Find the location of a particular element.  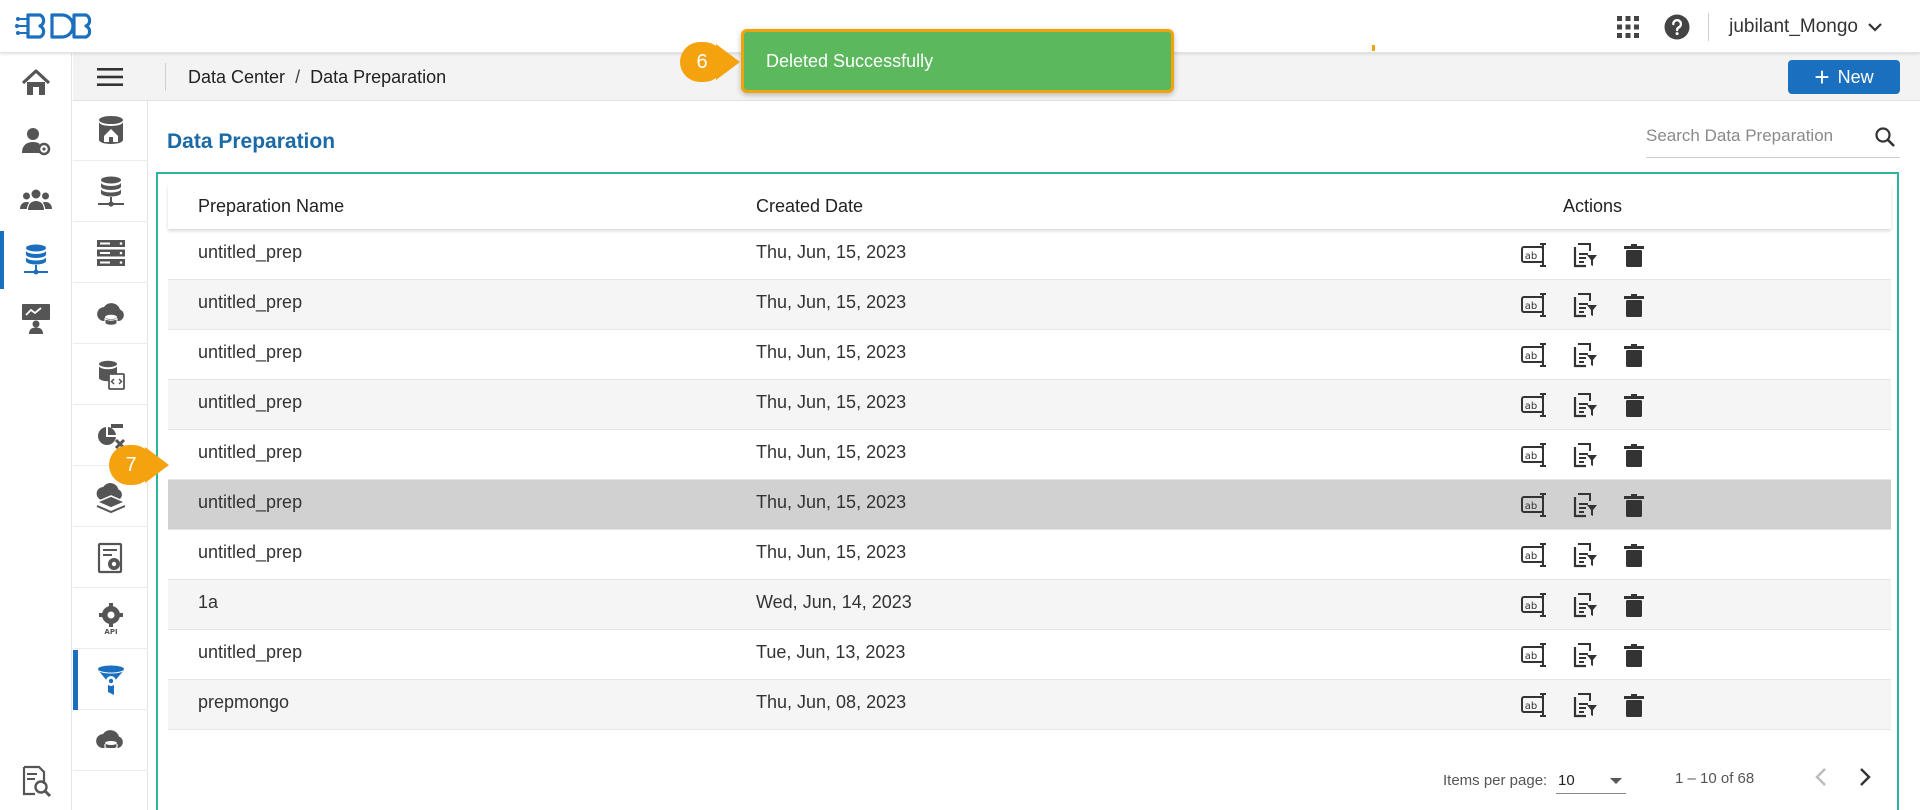

data-sets-icon is located at coordinates (110, 314).